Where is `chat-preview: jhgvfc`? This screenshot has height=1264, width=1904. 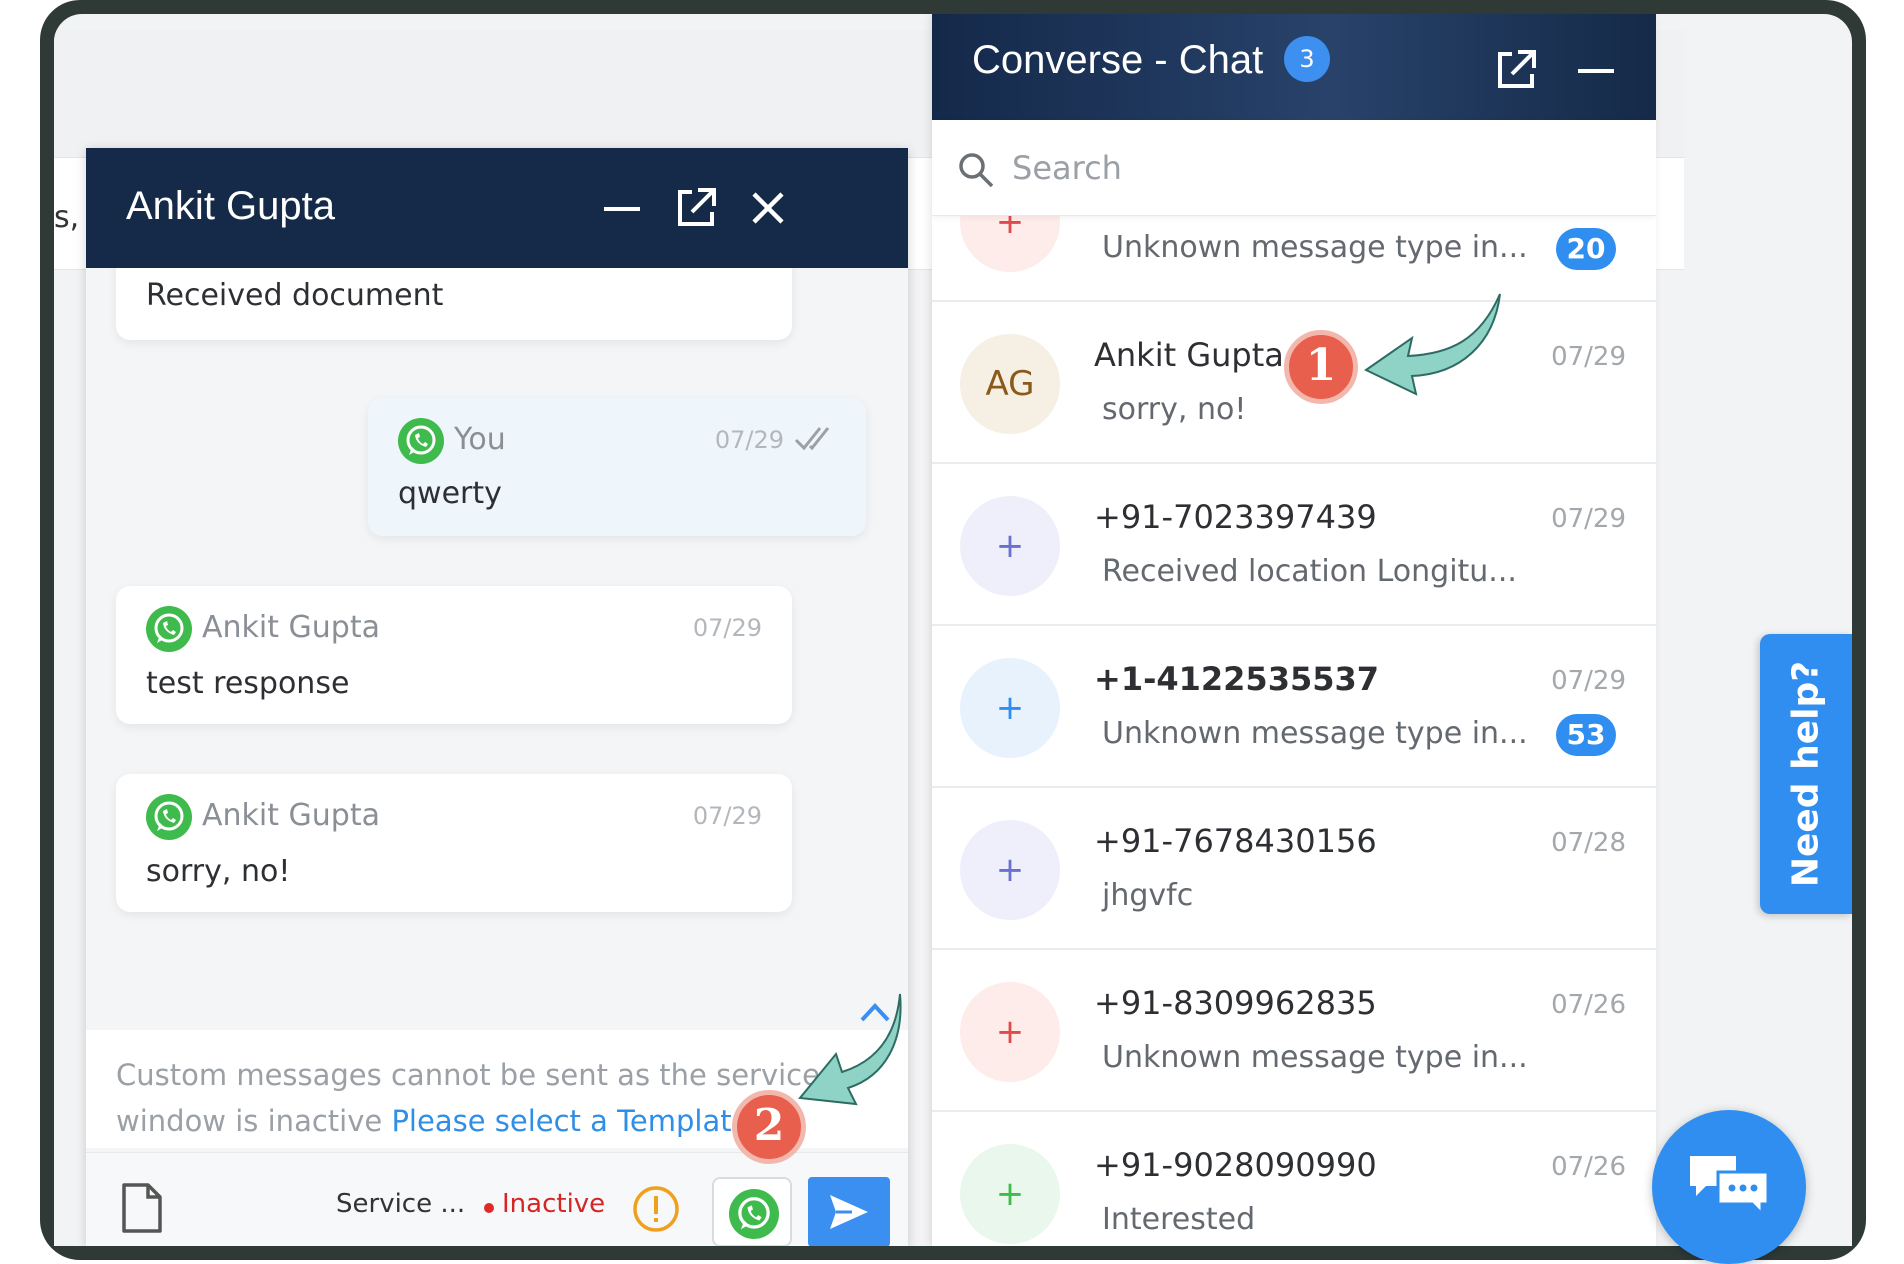
chat-preview: jhgvfc is located at coordinates (1148, 895).